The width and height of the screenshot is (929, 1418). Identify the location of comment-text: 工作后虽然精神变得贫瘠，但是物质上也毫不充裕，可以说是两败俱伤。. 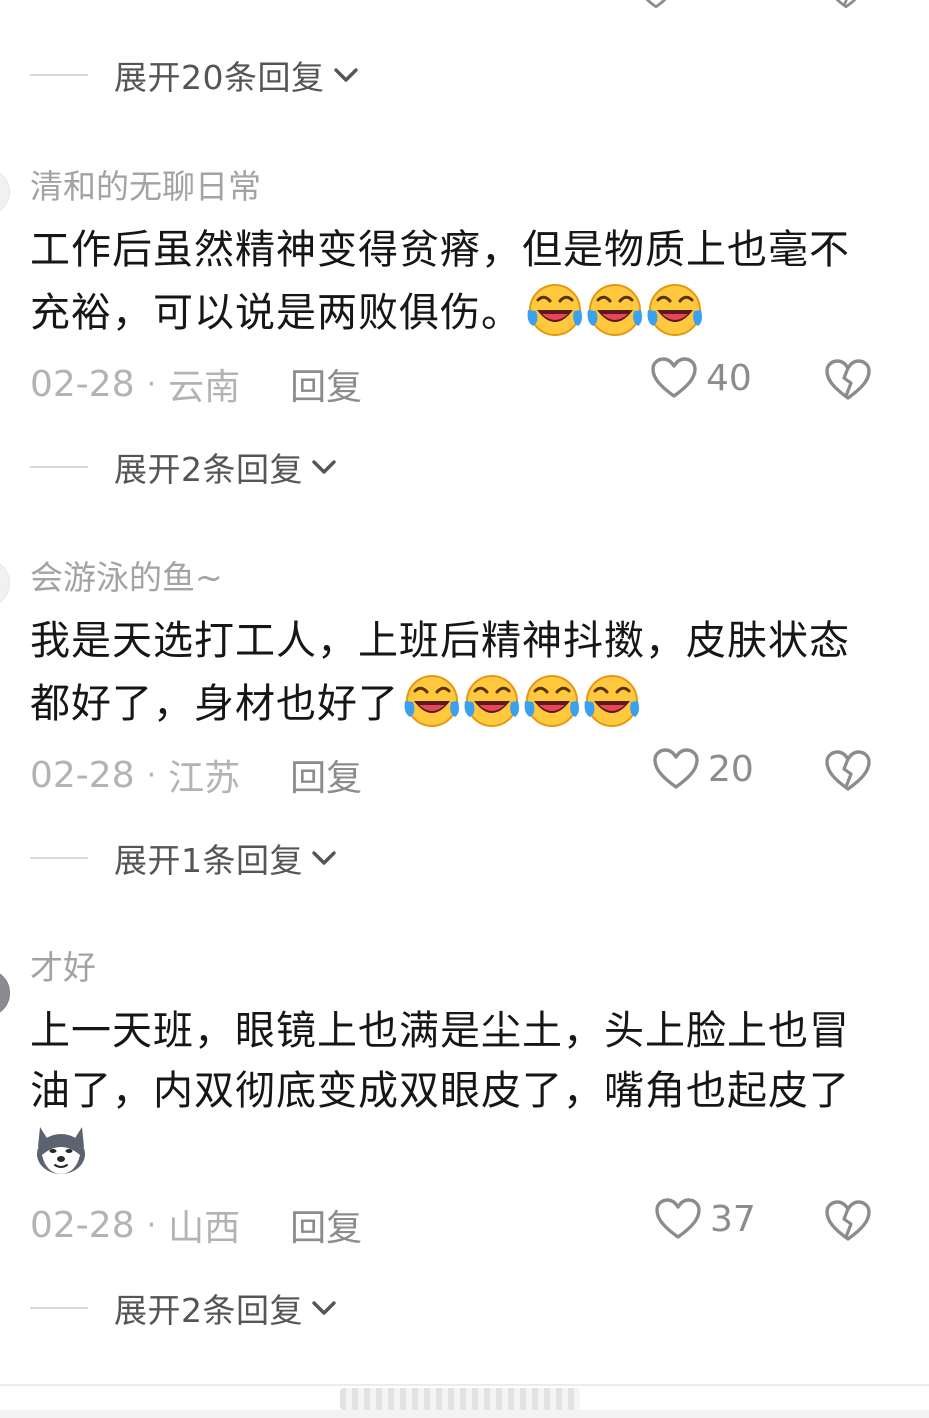
(460, 281).